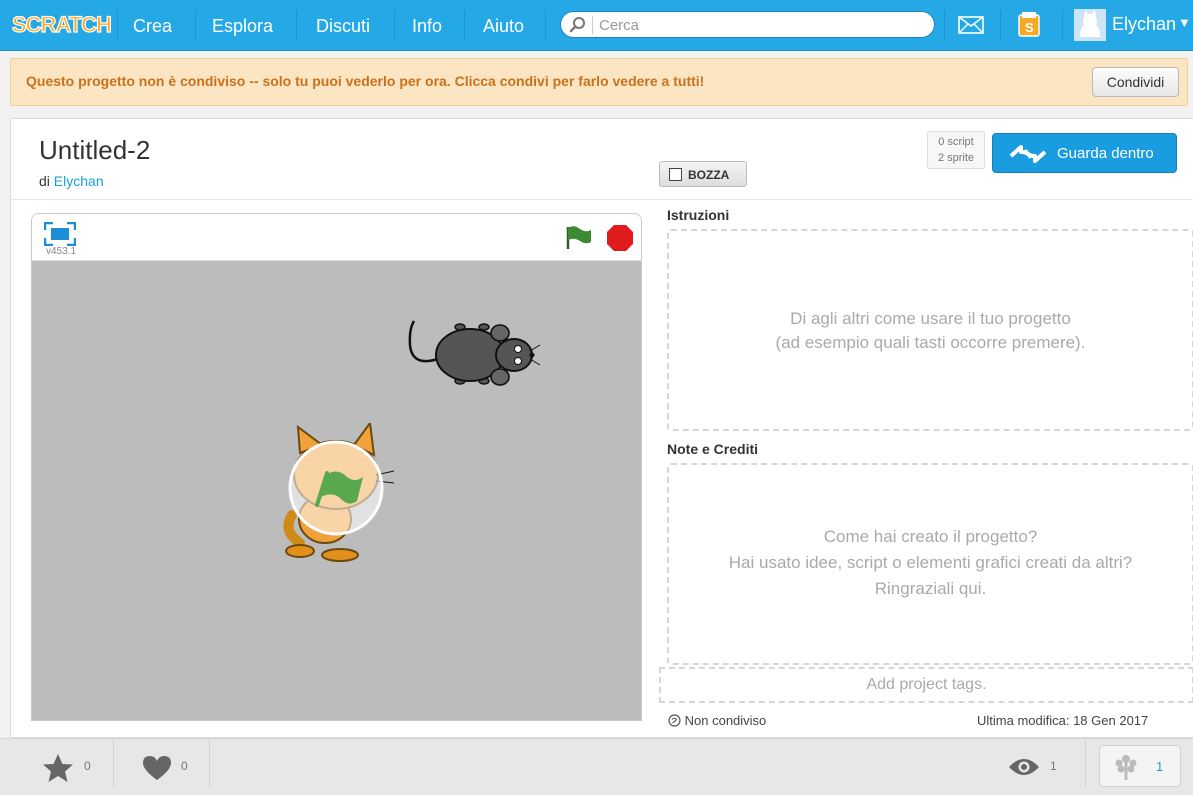 The width and height of the screenshot is (1193, 795). I want to click on play-overlay, so click(336, 488).